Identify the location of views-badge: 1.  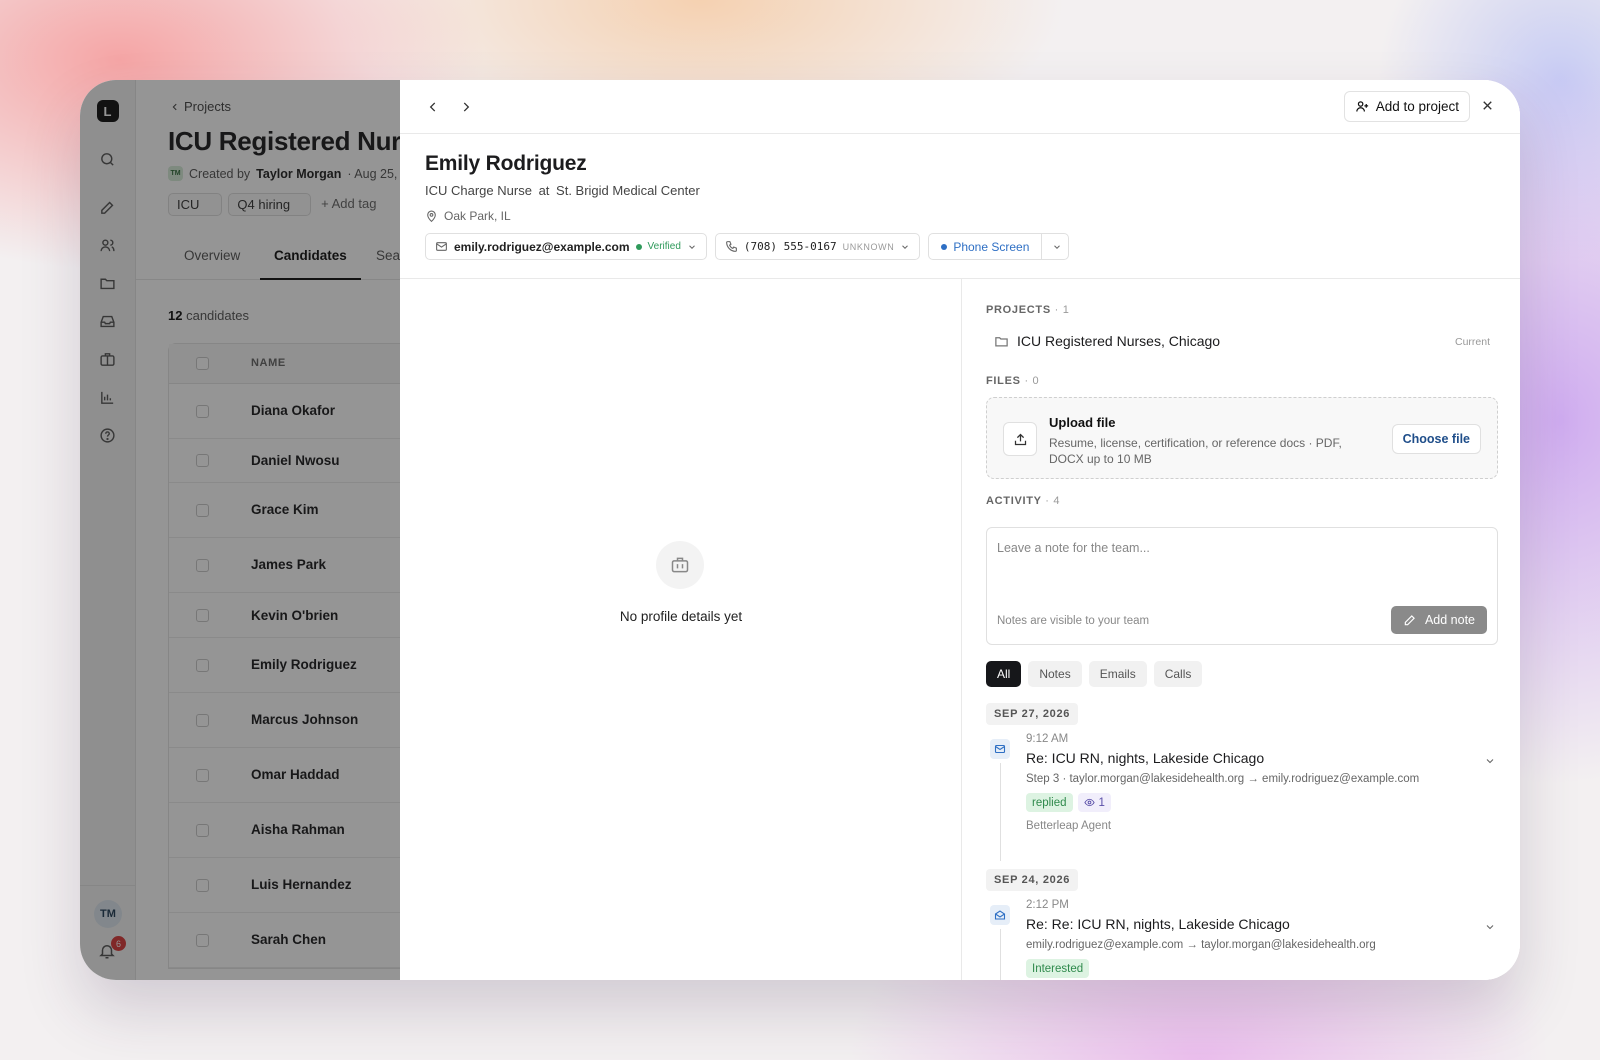
(1094, 802).